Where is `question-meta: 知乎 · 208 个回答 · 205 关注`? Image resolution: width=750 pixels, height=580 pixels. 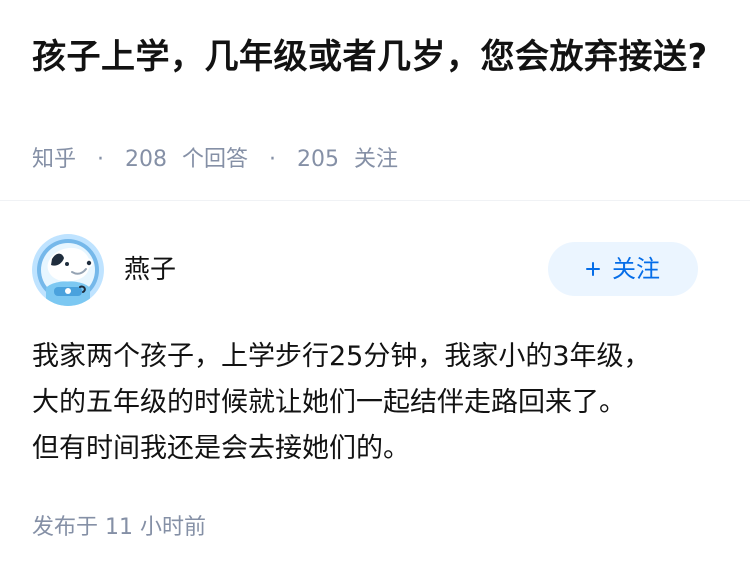 question-meta: 知乎 · 208 个回答 · 205 关注 is located at coordinates (215, 160).